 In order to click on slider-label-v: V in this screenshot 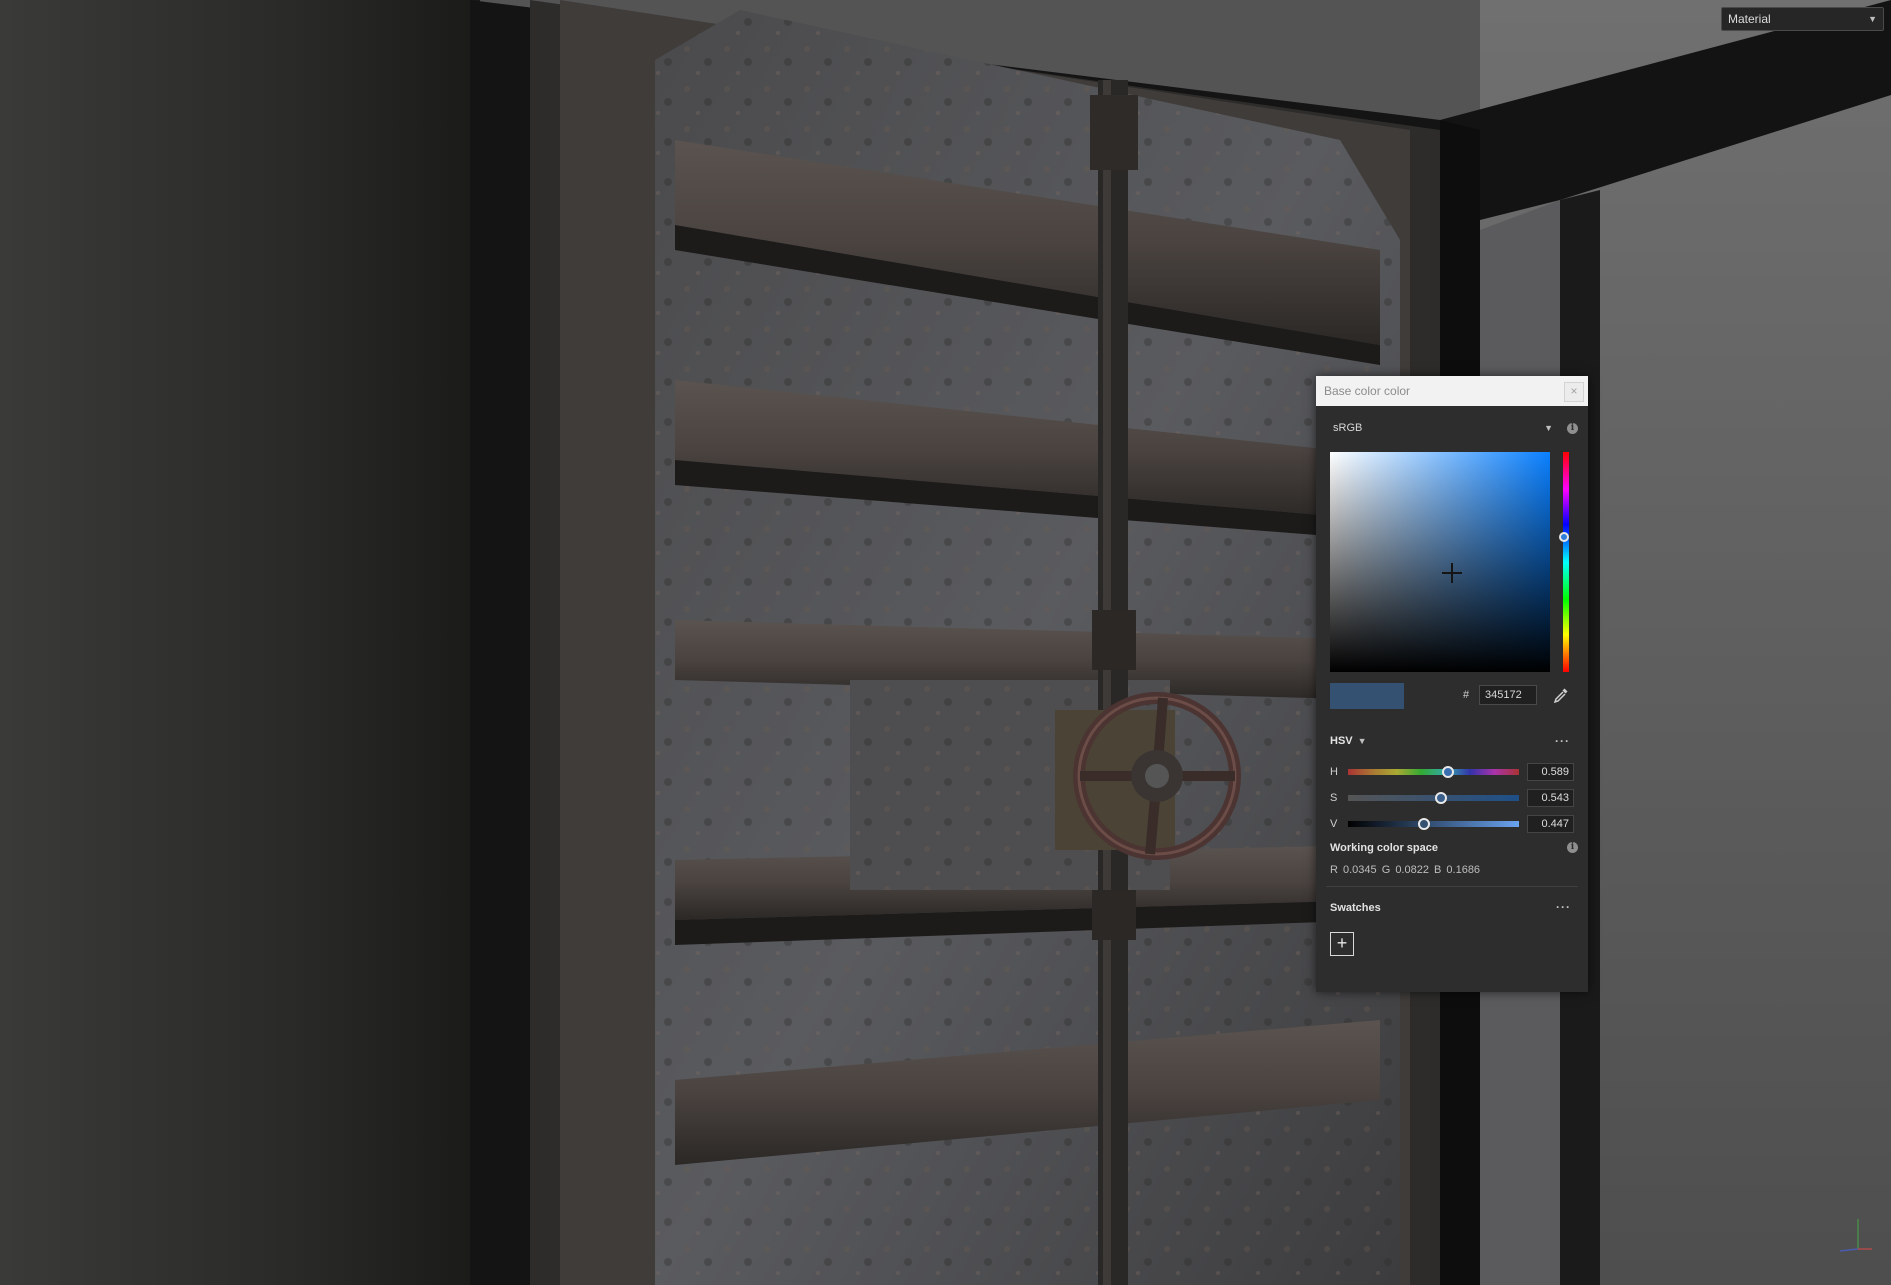, I will do `click(1334, 824)`.